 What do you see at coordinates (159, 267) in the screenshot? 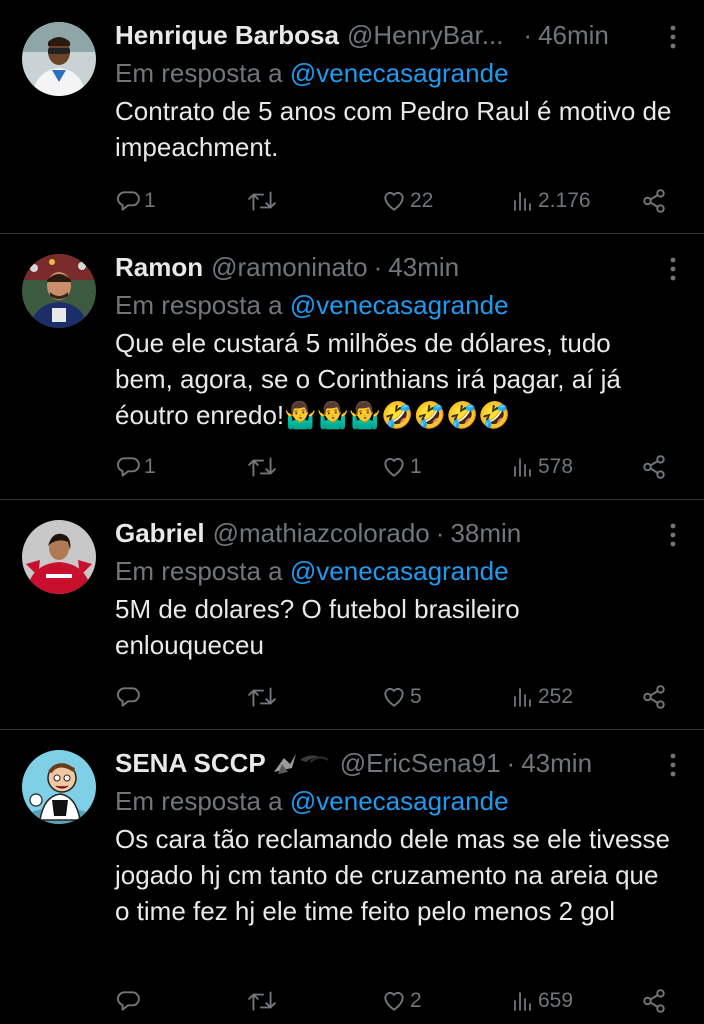
I see `display-name: Ramon` at bounding box center [159, 267].